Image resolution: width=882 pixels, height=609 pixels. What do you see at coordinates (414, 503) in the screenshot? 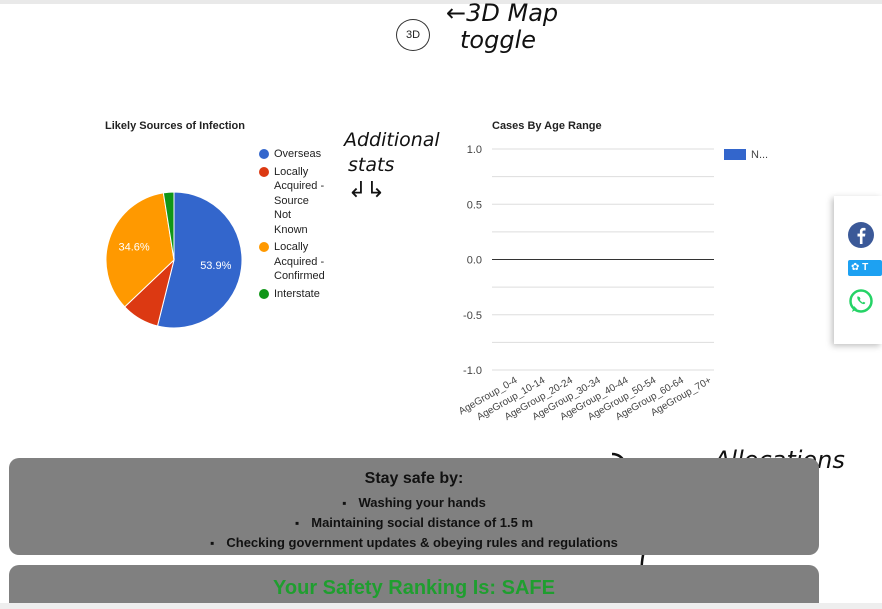
I see `advice-item: Washing your hands` at bounding box center [414, 503].